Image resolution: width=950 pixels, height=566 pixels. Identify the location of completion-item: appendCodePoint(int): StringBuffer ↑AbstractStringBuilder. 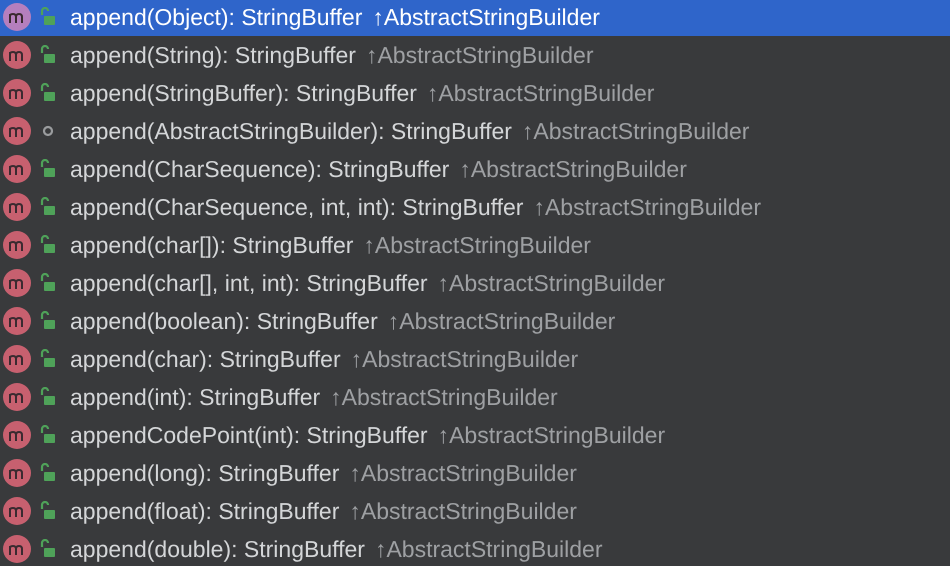
(475, 435).